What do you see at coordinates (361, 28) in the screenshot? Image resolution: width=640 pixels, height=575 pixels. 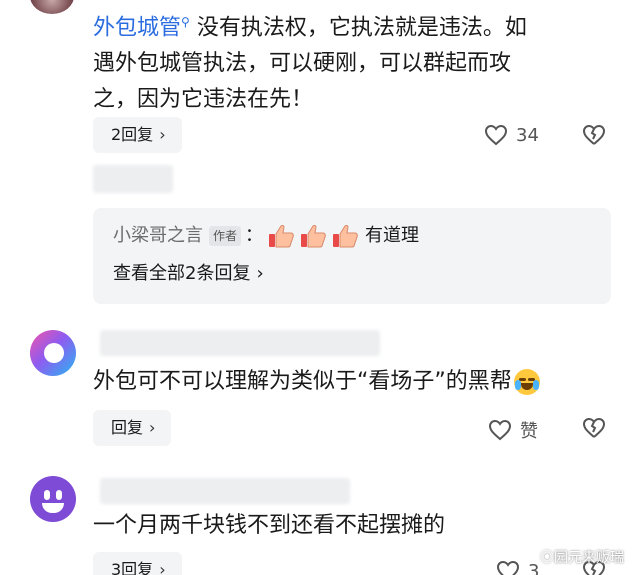 I see `comment-line-1: 没有执法权，它执法就是违法。如` at bounding box center [361, 28].